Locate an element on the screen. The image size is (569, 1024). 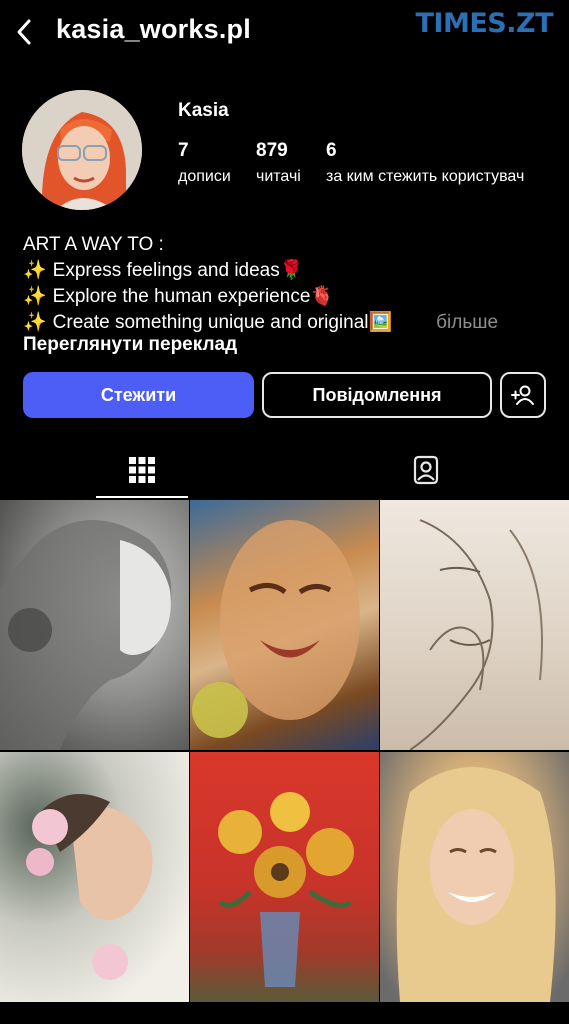
grid-icon is located at coordinates (142, 470).